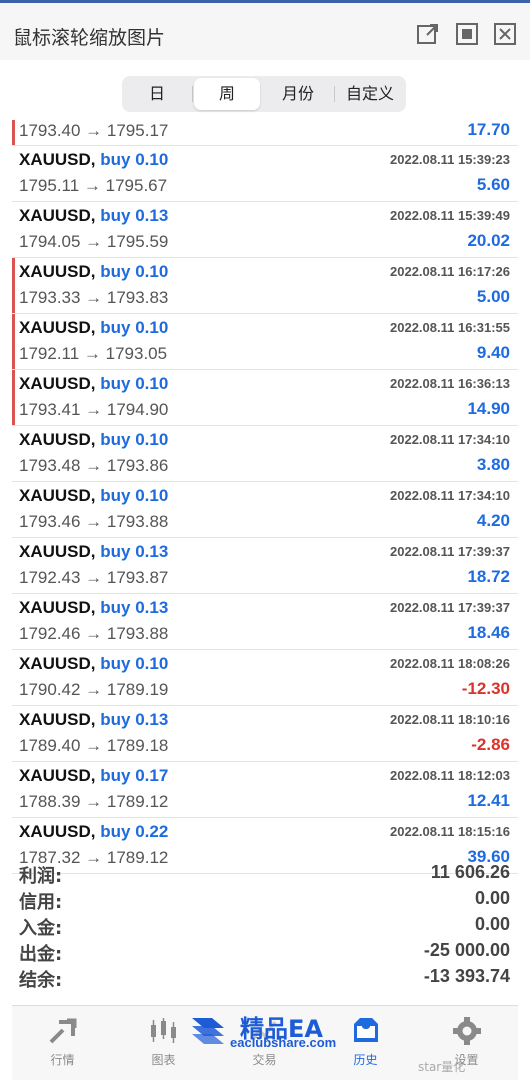 The image size is (530, 1080). What do you see at coordinates (298, 94) in the screenshot?
I see `period-tab-month: 月份` at bounding box center [298, 94].